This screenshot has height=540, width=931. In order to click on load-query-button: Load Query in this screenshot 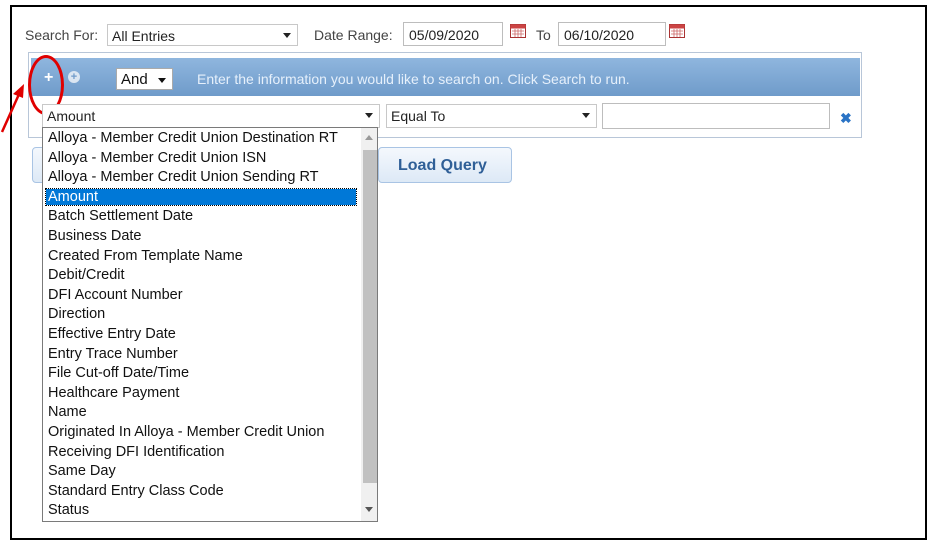, I will do `click(445, 165)`.